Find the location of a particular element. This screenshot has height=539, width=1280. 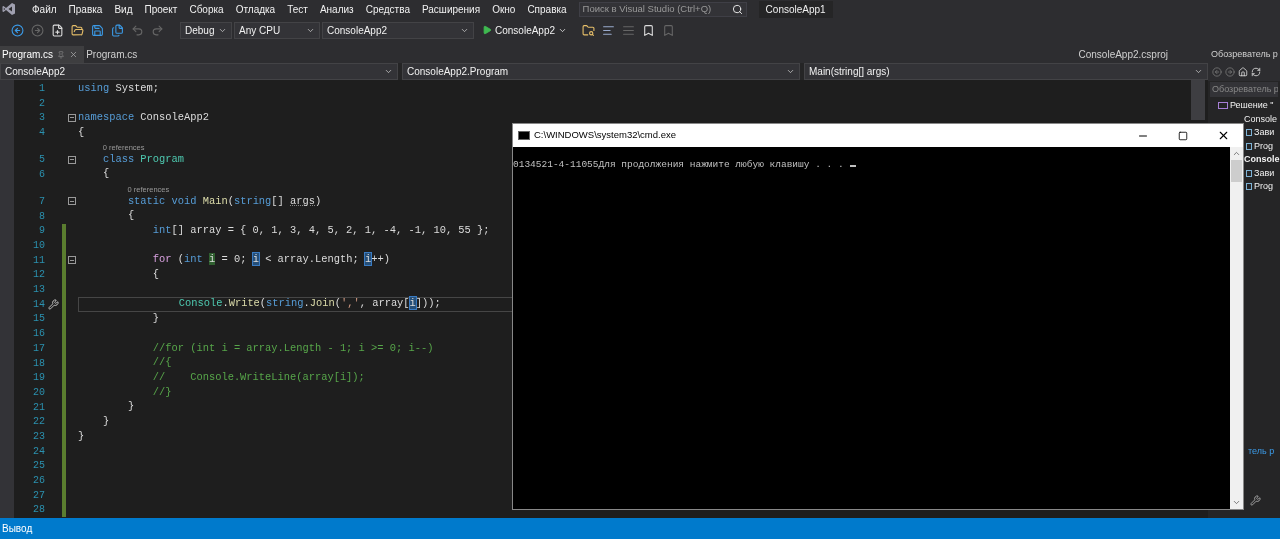

preview-tab: ConsoleApp2.csproj is located at coordinates (1143, 54).